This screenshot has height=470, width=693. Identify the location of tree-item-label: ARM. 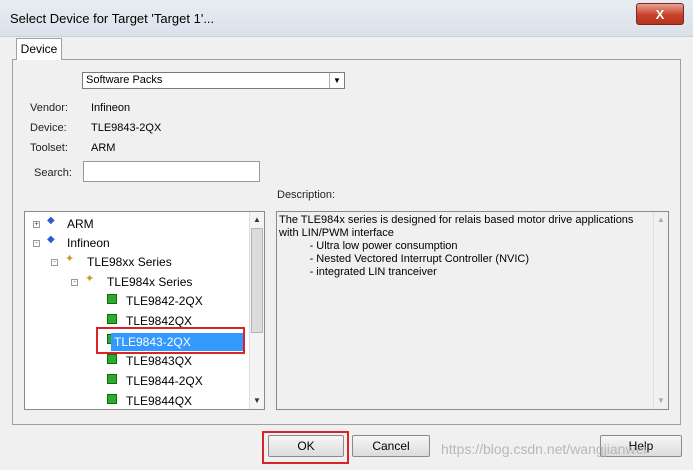
(80, 224).